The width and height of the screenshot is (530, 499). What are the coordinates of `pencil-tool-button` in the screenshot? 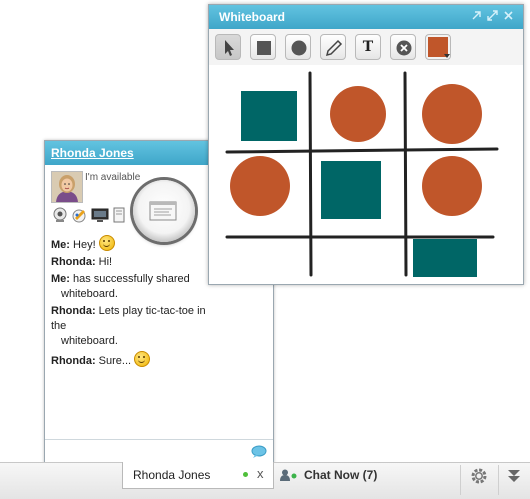 It's located at (333, 47).